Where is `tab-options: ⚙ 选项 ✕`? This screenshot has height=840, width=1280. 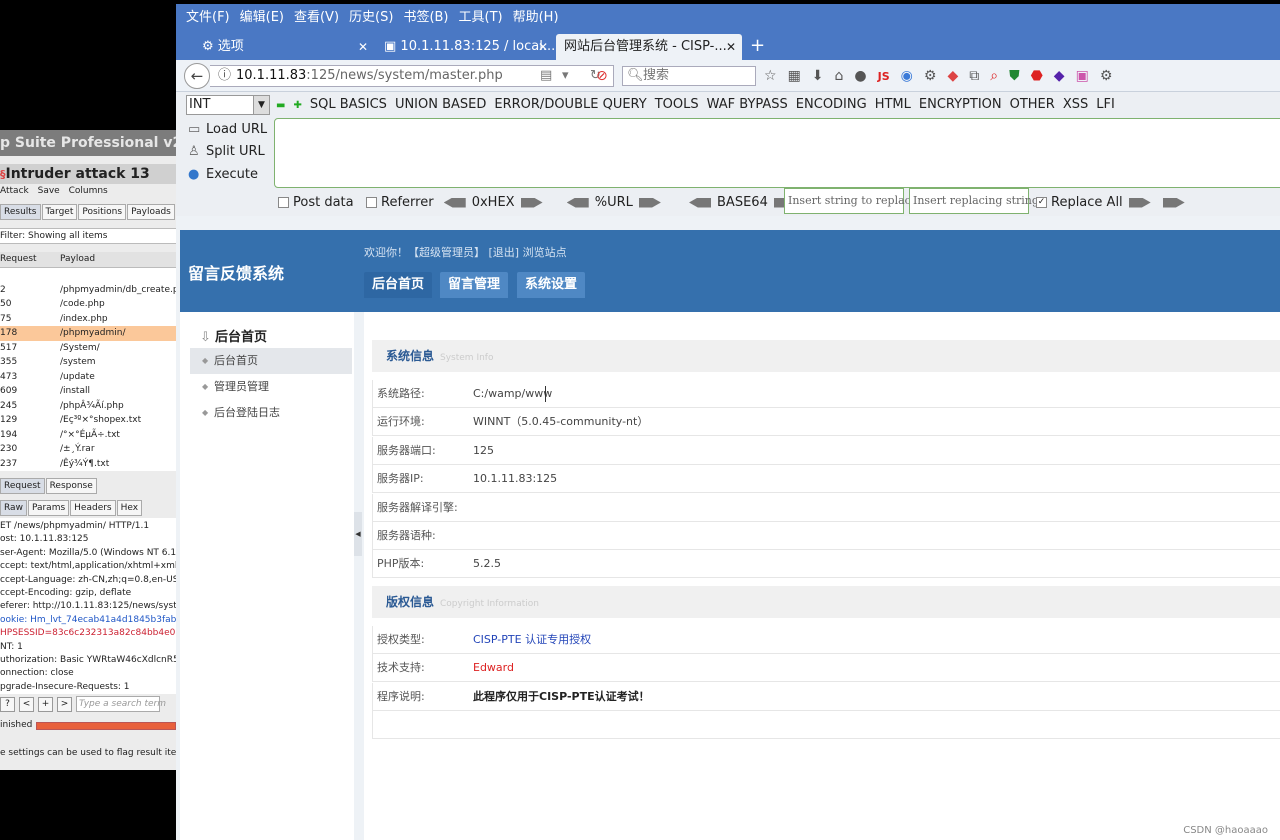 tab-options: ⚙ 选项 ✕ is located at coordinates (284, 47).